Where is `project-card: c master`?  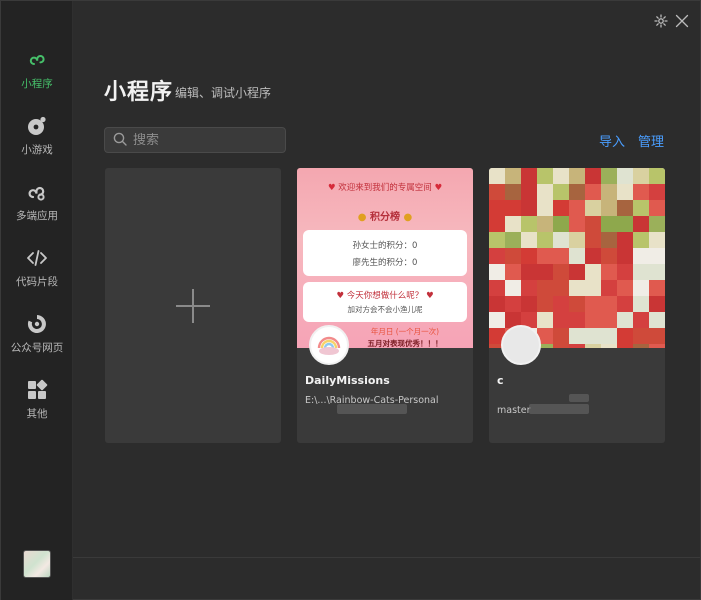 project-card: c master is located at coordinates (577, 305).